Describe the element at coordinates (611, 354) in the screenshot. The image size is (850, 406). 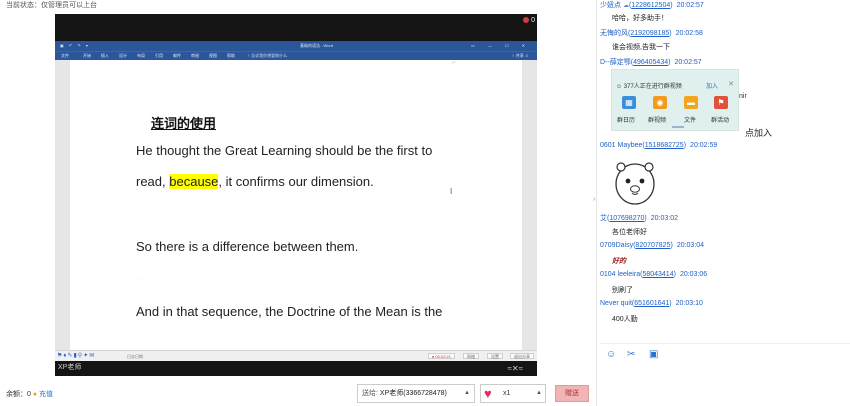
I see `smiley-icon: ☺` at that location.